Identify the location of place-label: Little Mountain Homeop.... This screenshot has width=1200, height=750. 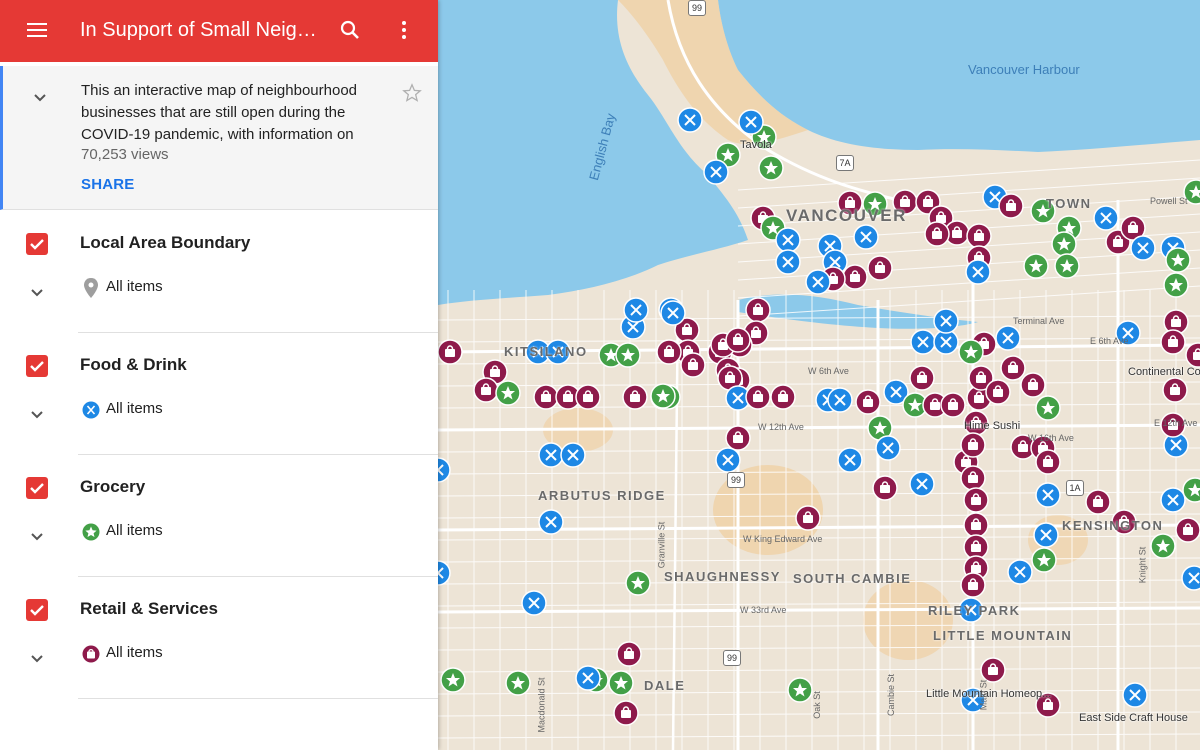
(988, 694).